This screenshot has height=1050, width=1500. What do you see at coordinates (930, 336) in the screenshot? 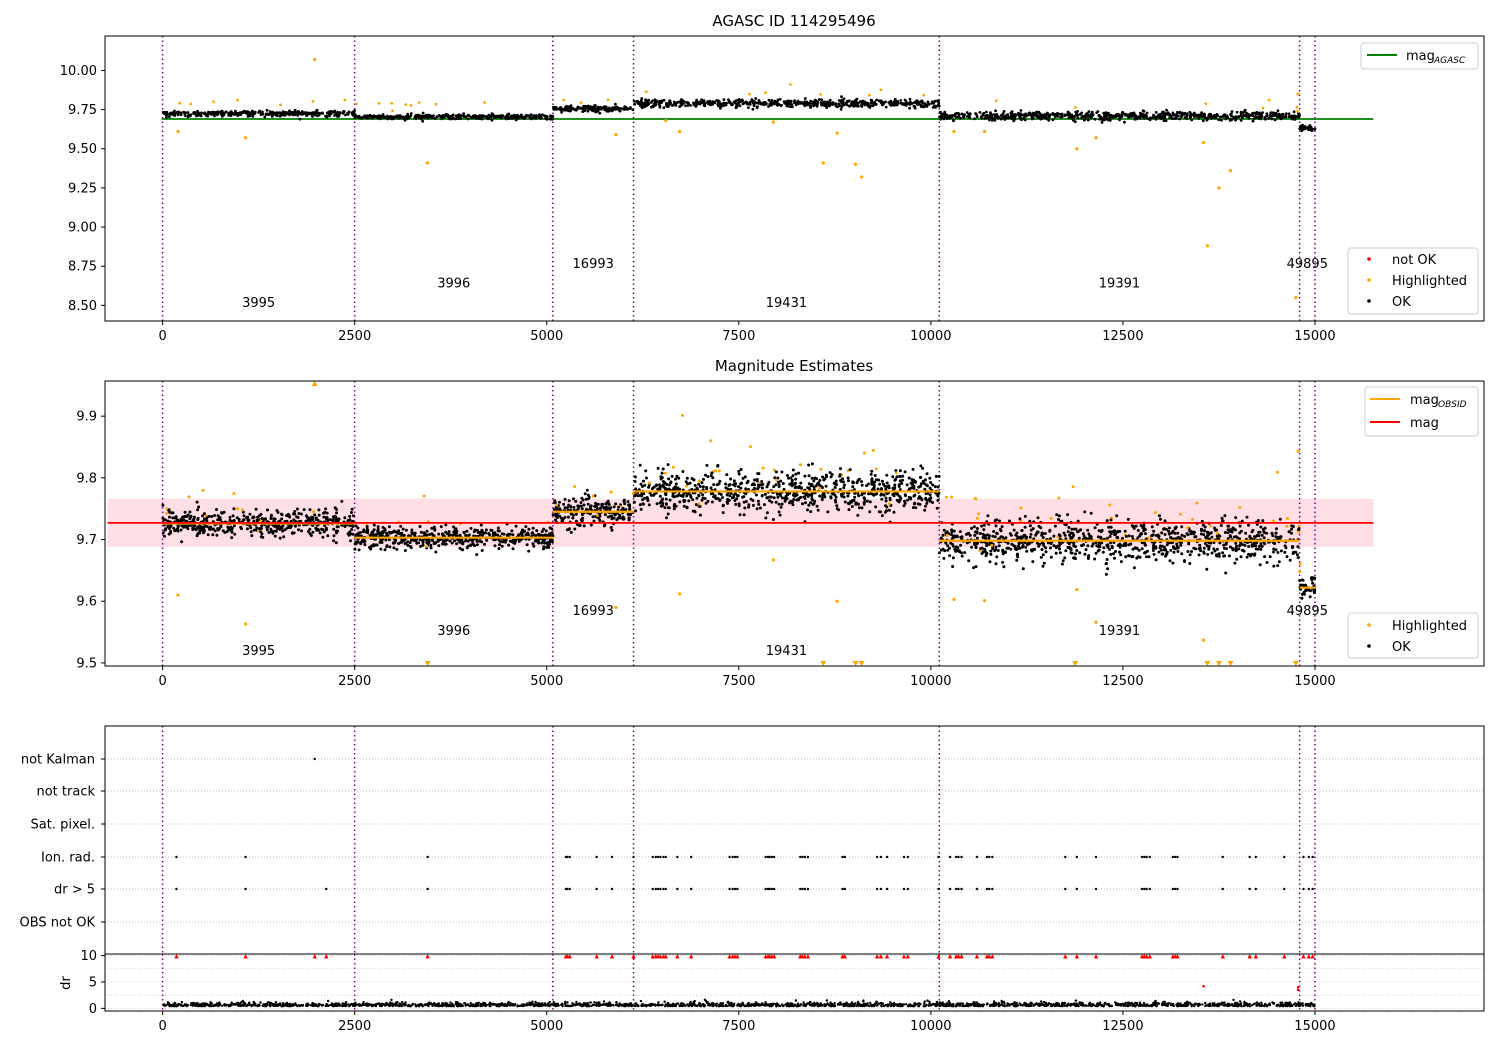
I see `x-tick-label: 10000` at bounding box center [930, 336].